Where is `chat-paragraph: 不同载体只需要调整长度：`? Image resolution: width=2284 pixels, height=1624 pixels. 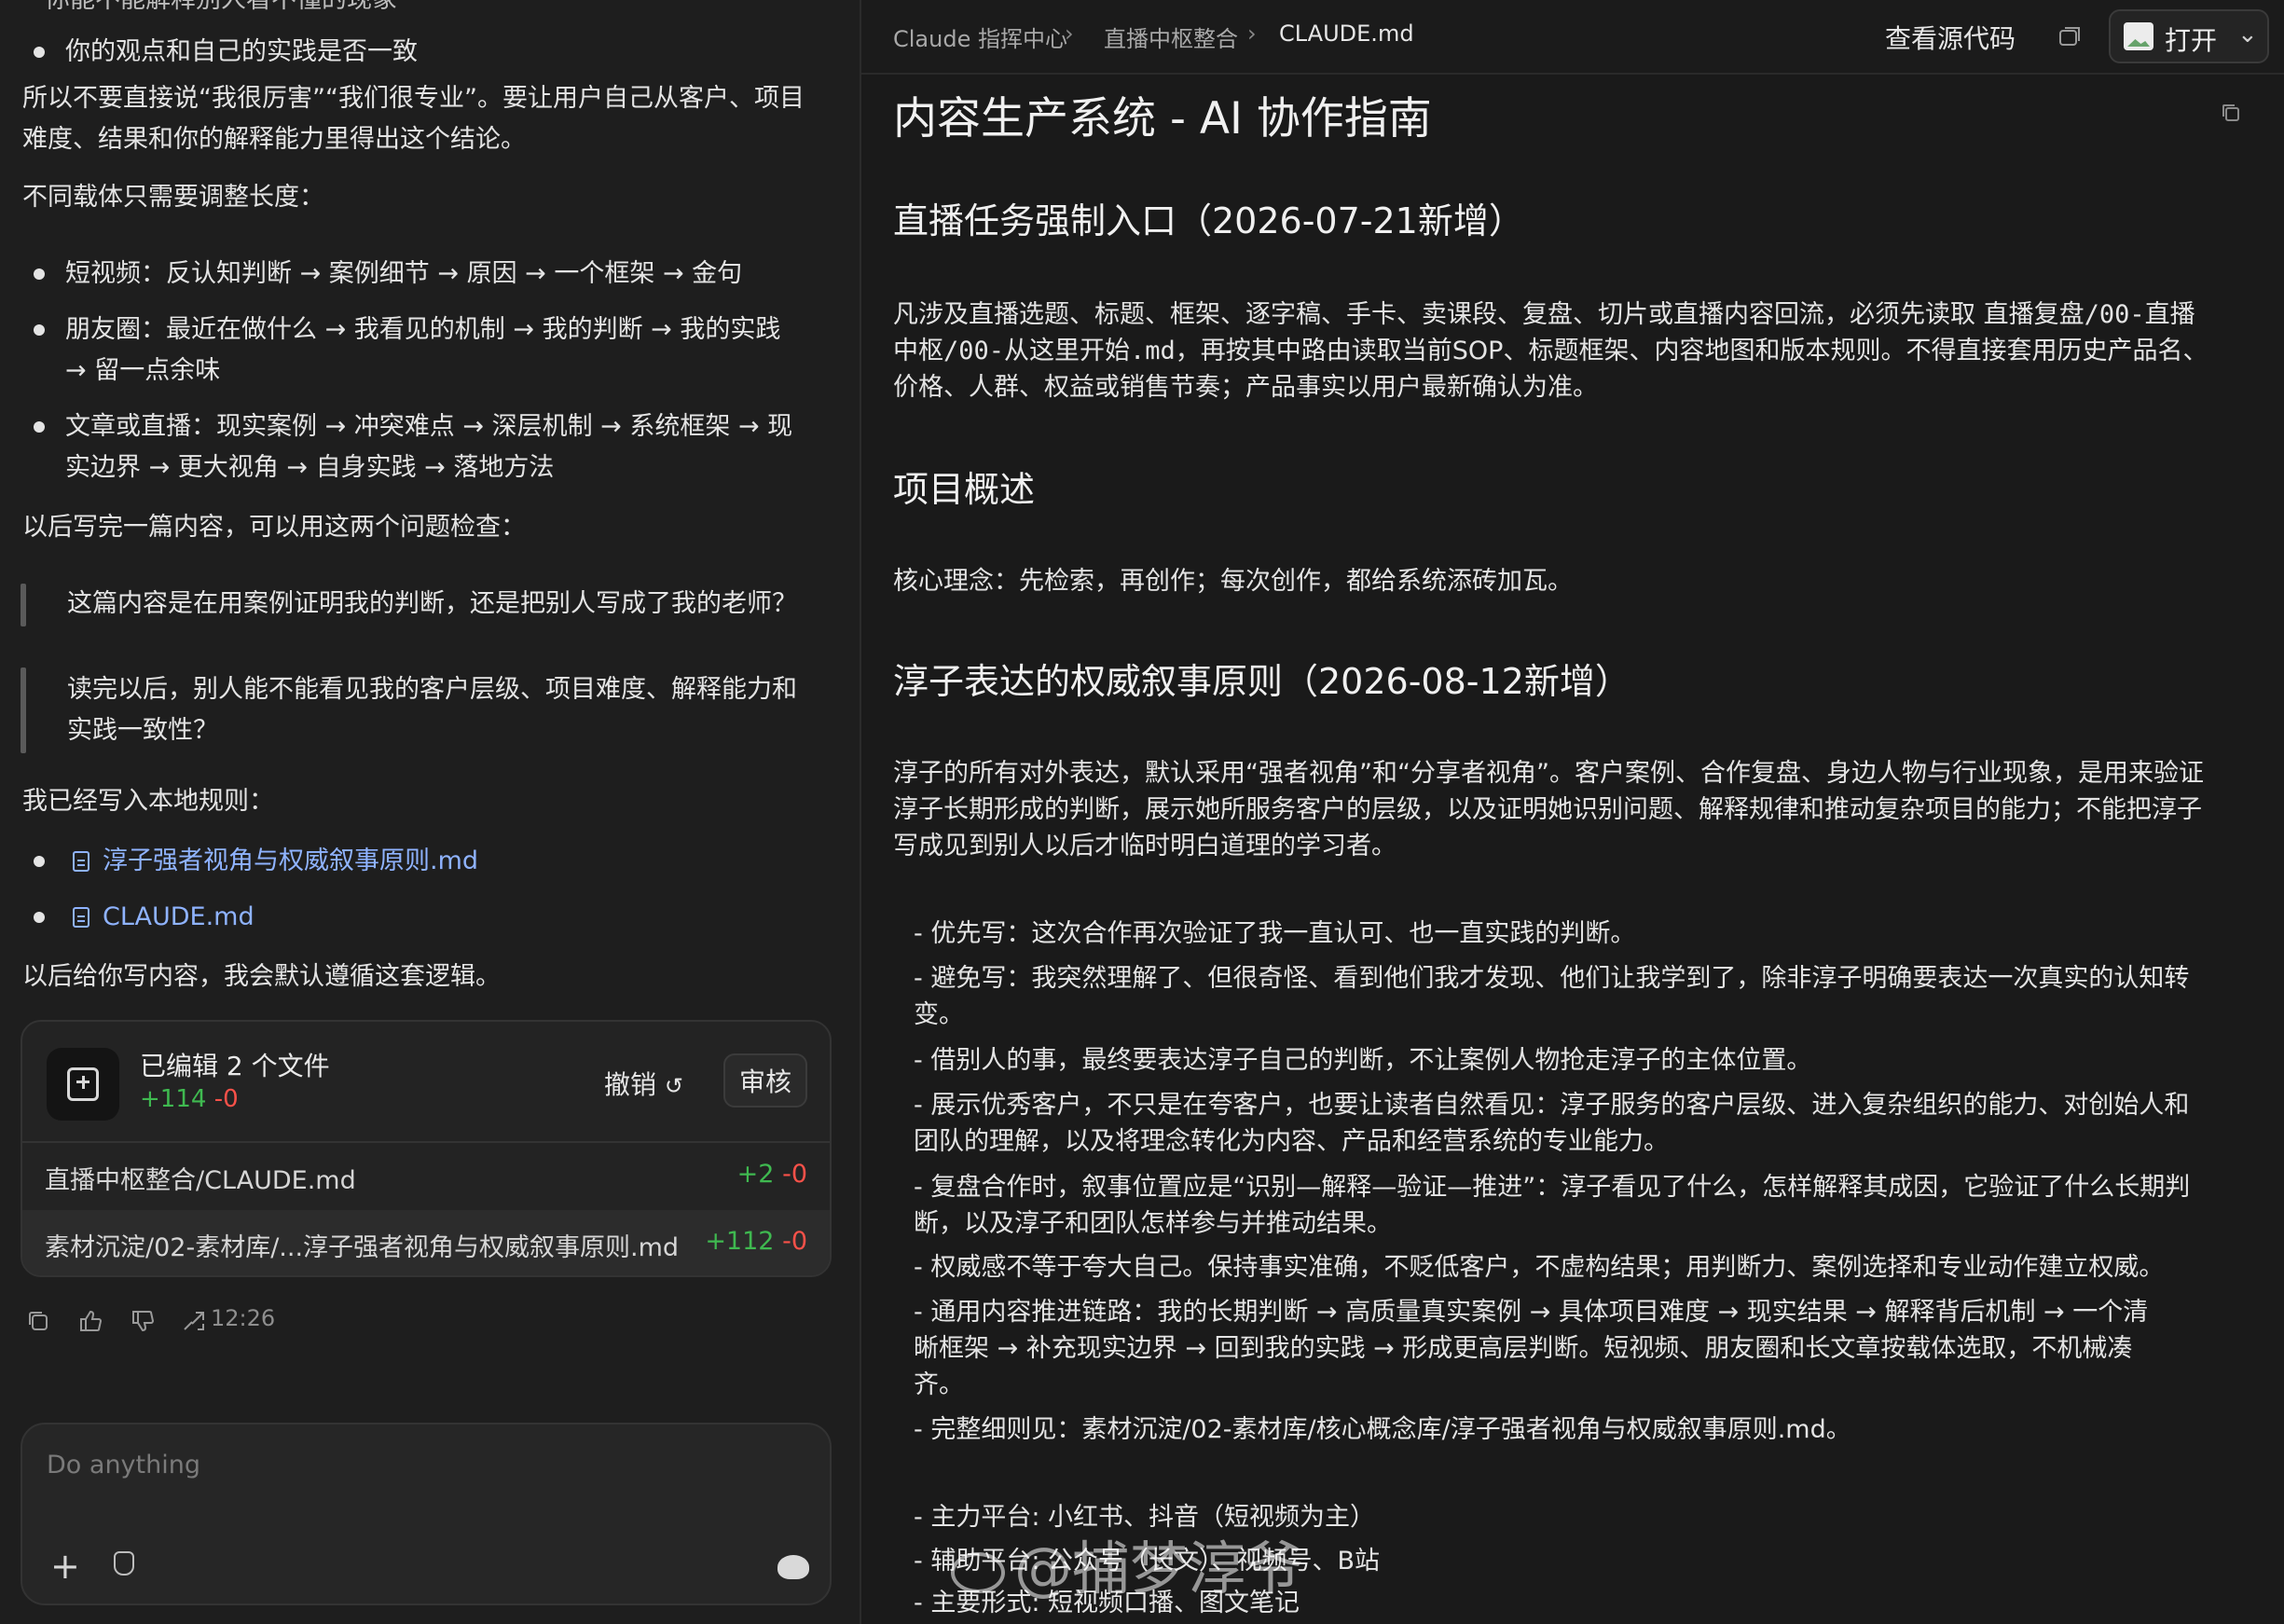 chat-paragraph: 不同载体只需要调整长度： is located at coordinates (173, 197).